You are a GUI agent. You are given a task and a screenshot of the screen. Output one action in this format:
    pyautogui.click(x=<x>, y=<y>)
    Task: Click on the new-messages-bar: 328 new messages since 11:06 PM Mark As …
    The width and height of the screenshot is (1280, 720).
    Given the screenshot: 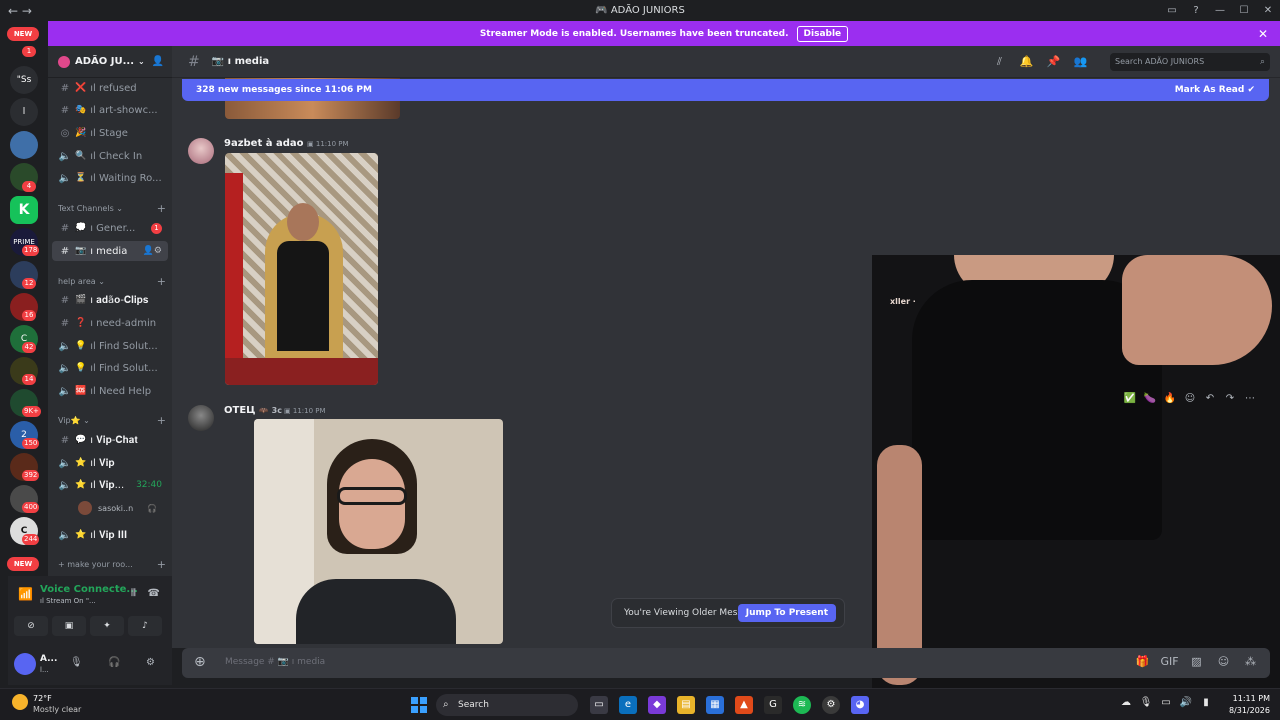 What is the action you would take?
    pyautogui.click(x=725, y=90)
    